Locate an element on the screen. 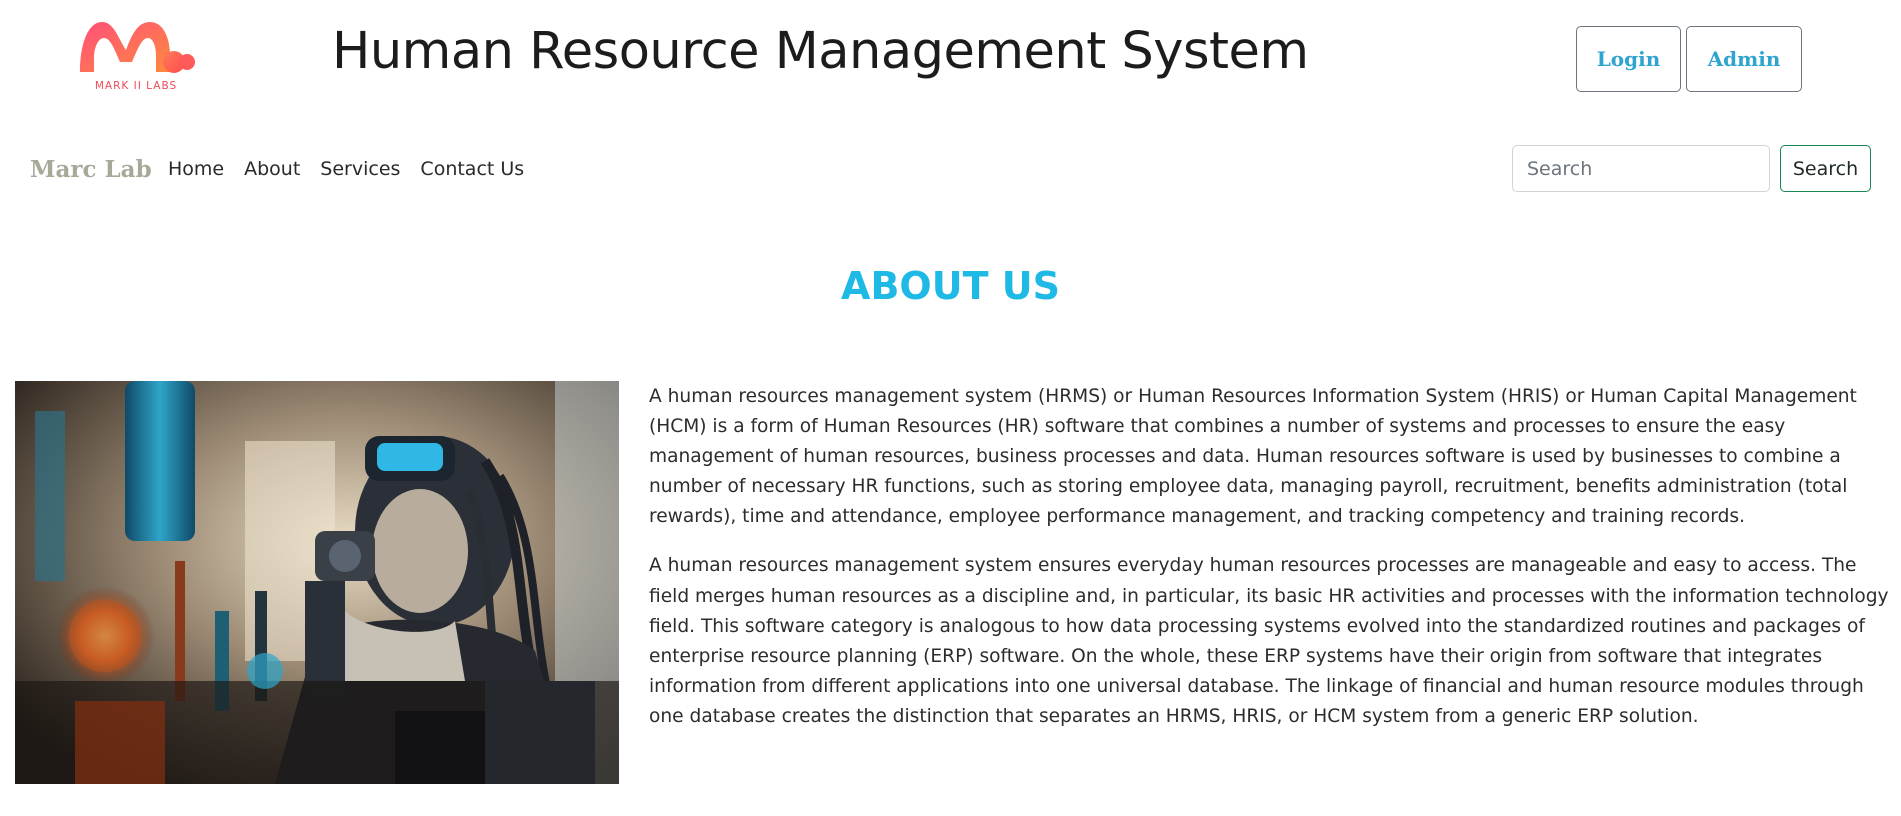 The image size is (1901, 816). mark-ii-labs-logo: MARK II LABS is located at coordinates (136, 55).